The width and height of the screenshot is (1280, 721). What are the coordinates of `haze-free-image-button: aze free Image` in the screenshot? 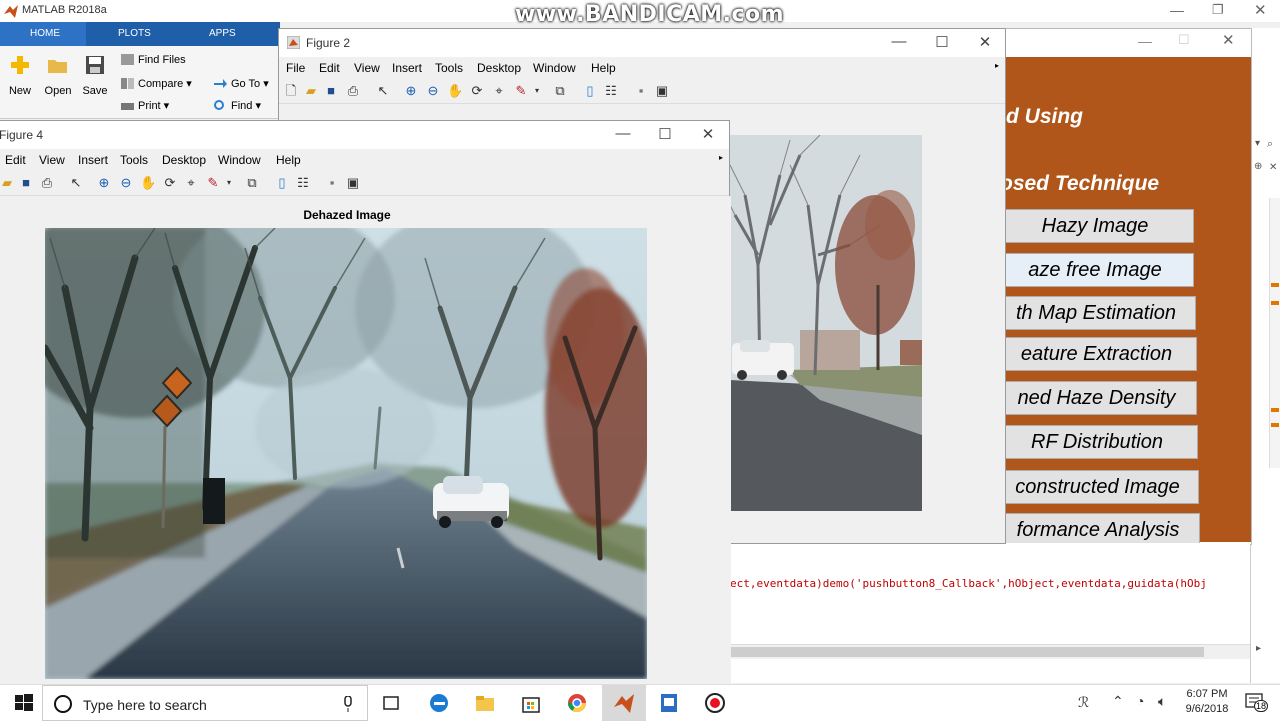 It's located at (1095, 270).